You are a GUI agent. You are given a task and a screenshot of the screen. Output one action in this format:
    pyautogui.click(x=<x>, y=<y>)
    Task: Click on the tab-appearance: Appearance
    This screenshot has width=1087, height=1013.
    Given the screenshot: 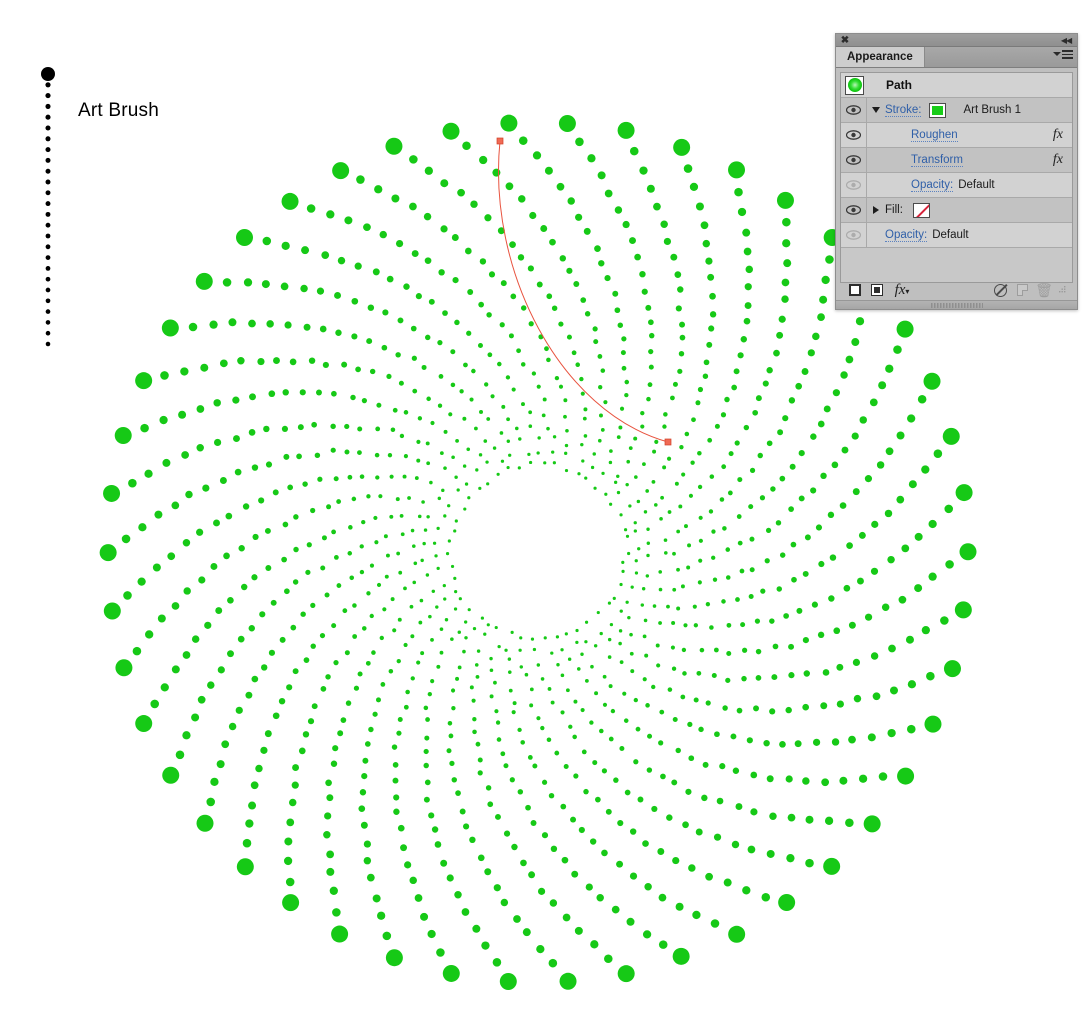 What is the action you would take?
    pyautogui.click(x=880, y=57)
    